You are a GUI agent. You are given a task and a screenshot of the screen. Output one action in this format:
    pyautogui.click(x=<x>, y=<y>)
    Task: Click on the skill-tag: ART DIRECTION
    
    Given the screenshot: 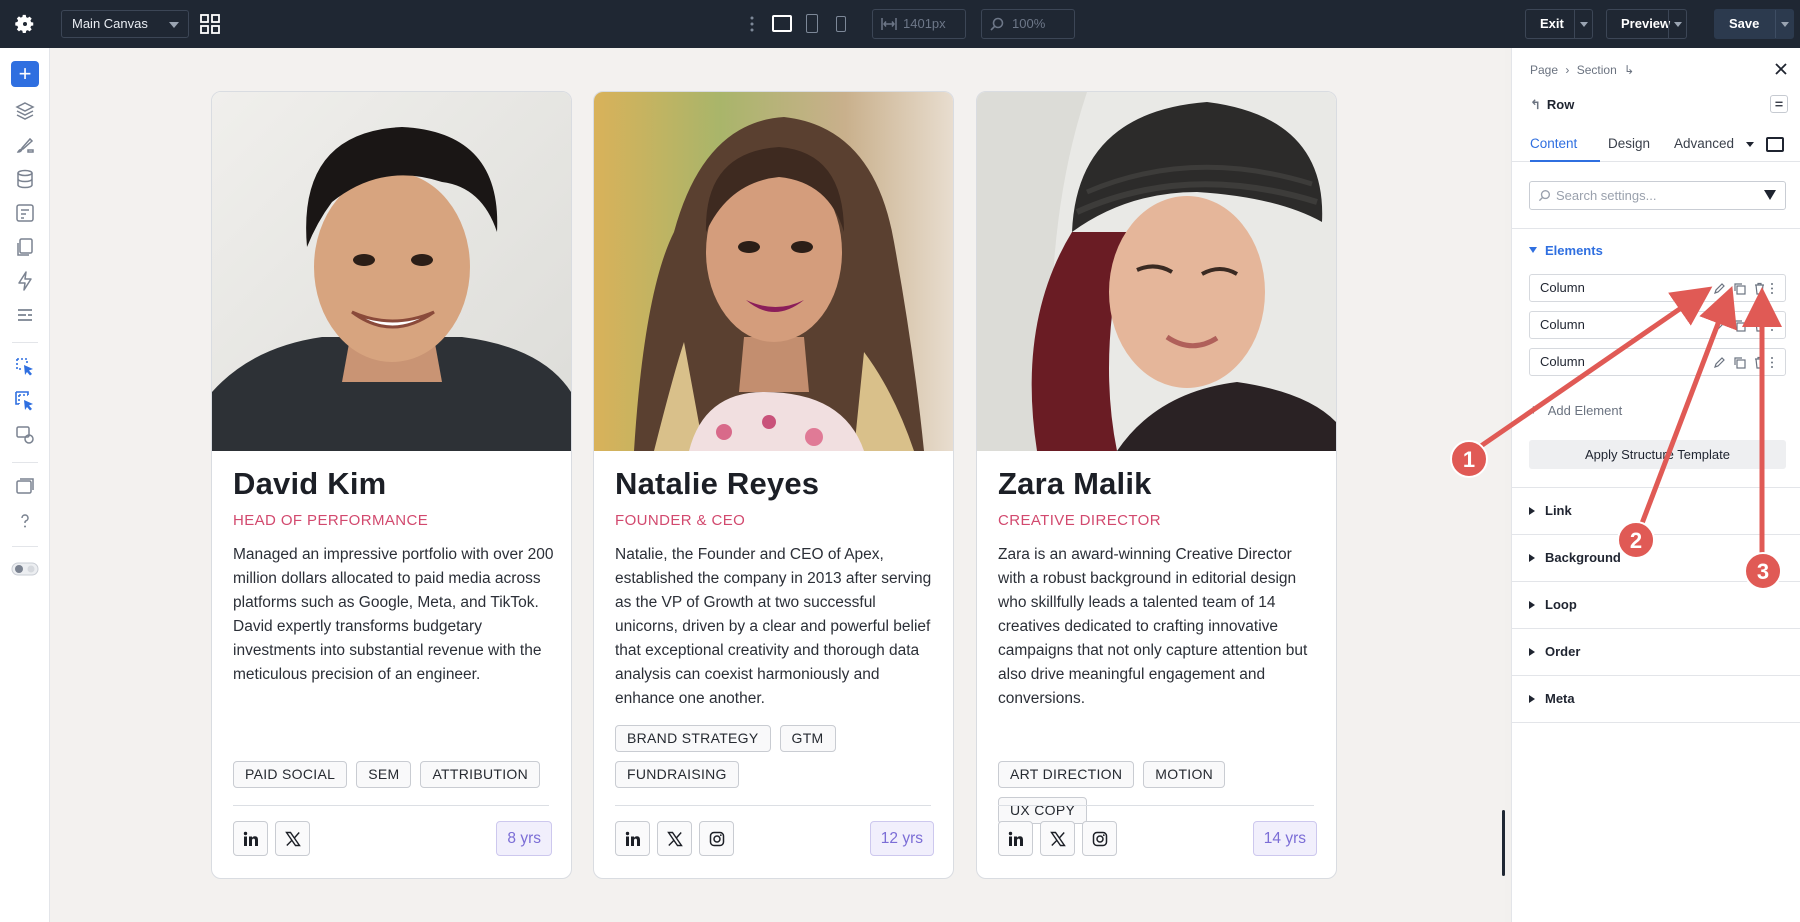 What is the action you would take?
    pyautogui.click(x=1066, y=774)
    